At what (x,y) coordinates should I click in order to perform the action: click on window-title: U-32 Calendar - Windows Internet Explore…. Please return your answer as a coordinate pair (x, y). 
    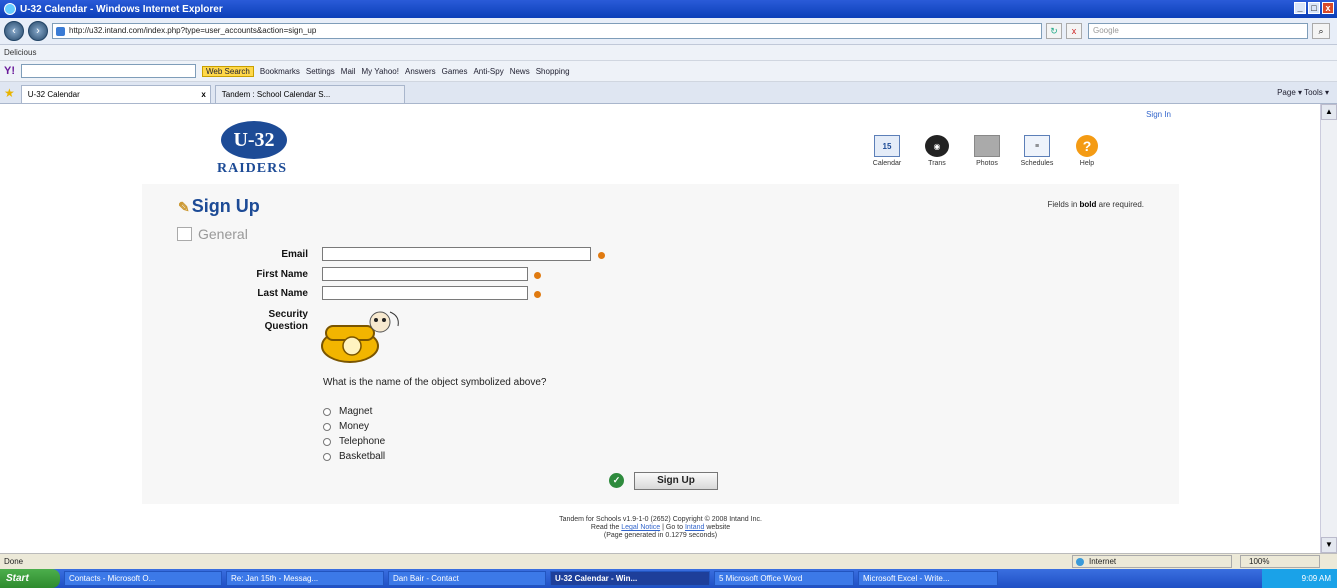
    Looking at the image, I should click on (121, 9).